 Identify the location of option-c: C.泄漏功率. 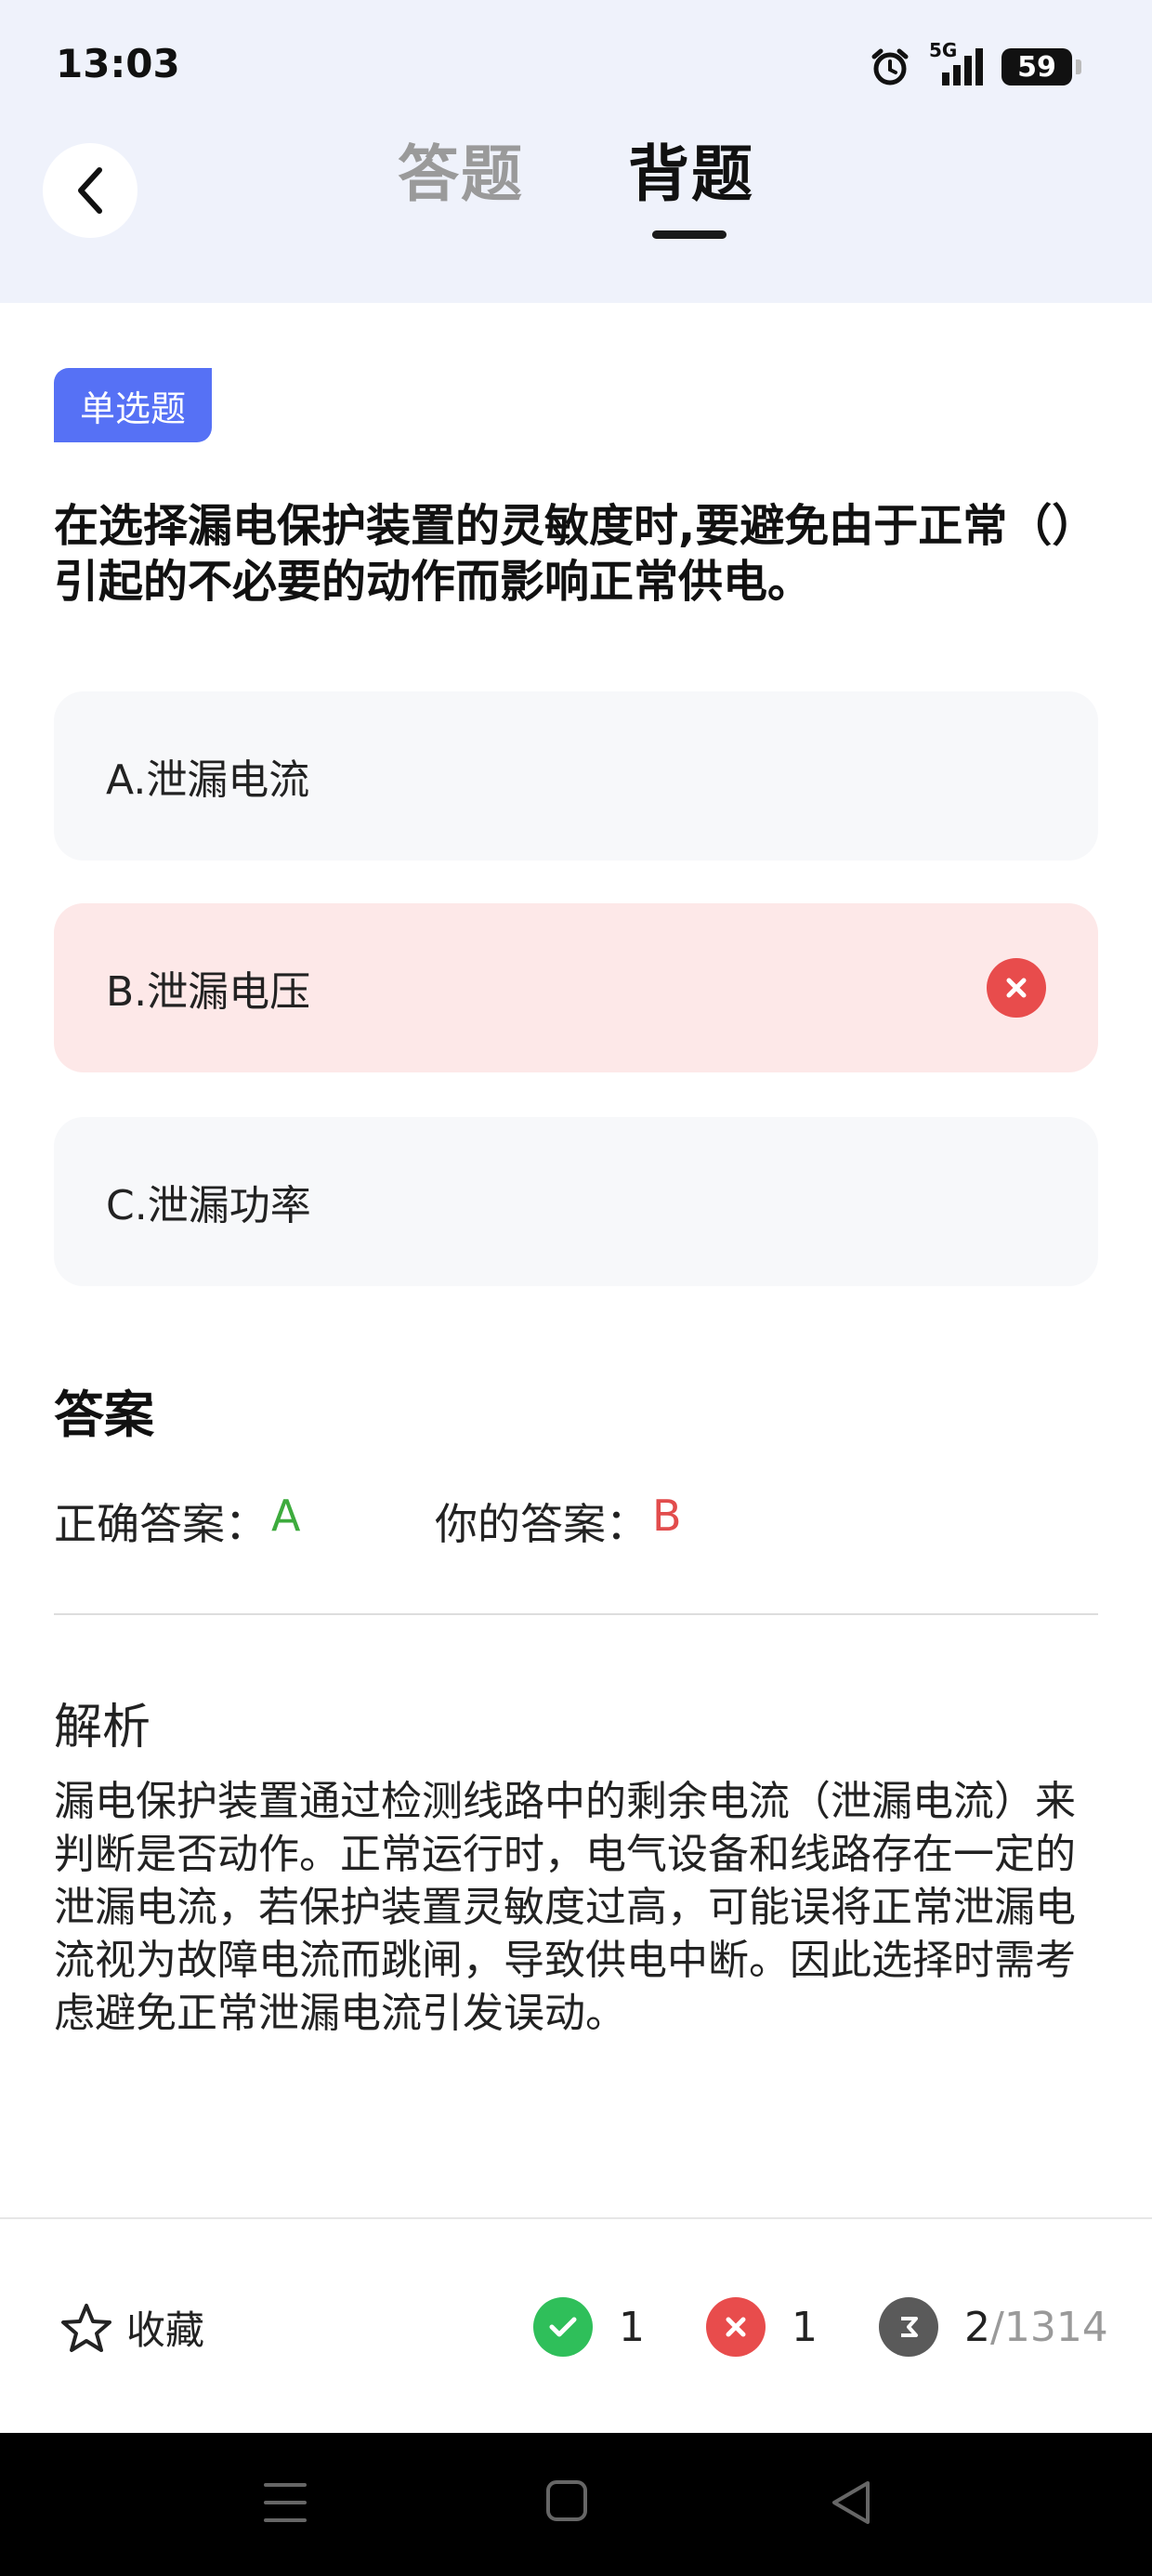
(576, 1201).